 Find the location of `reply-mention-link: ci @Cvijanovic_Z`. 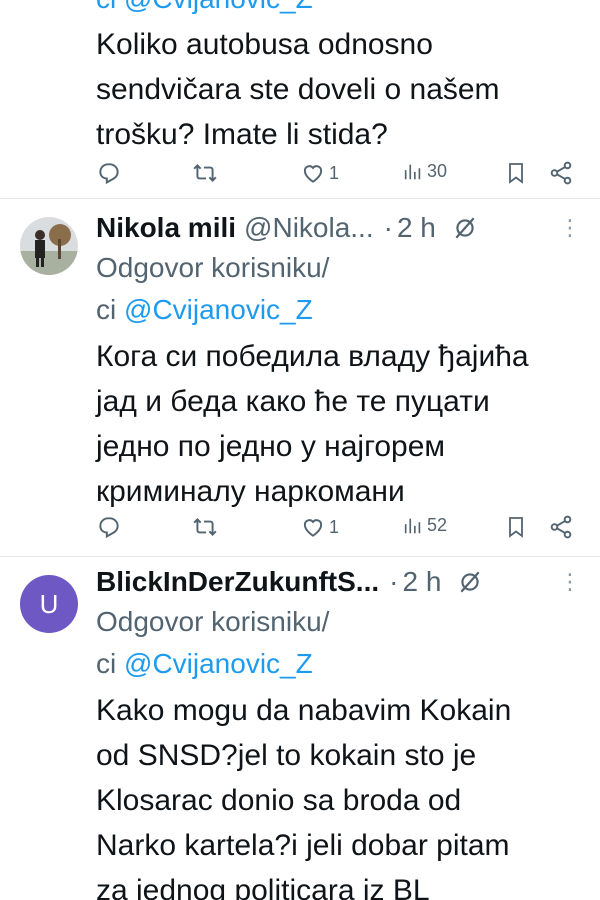

reply-mention-link: ci @Cvijanovic_Z is located at coordinates (204, 7).